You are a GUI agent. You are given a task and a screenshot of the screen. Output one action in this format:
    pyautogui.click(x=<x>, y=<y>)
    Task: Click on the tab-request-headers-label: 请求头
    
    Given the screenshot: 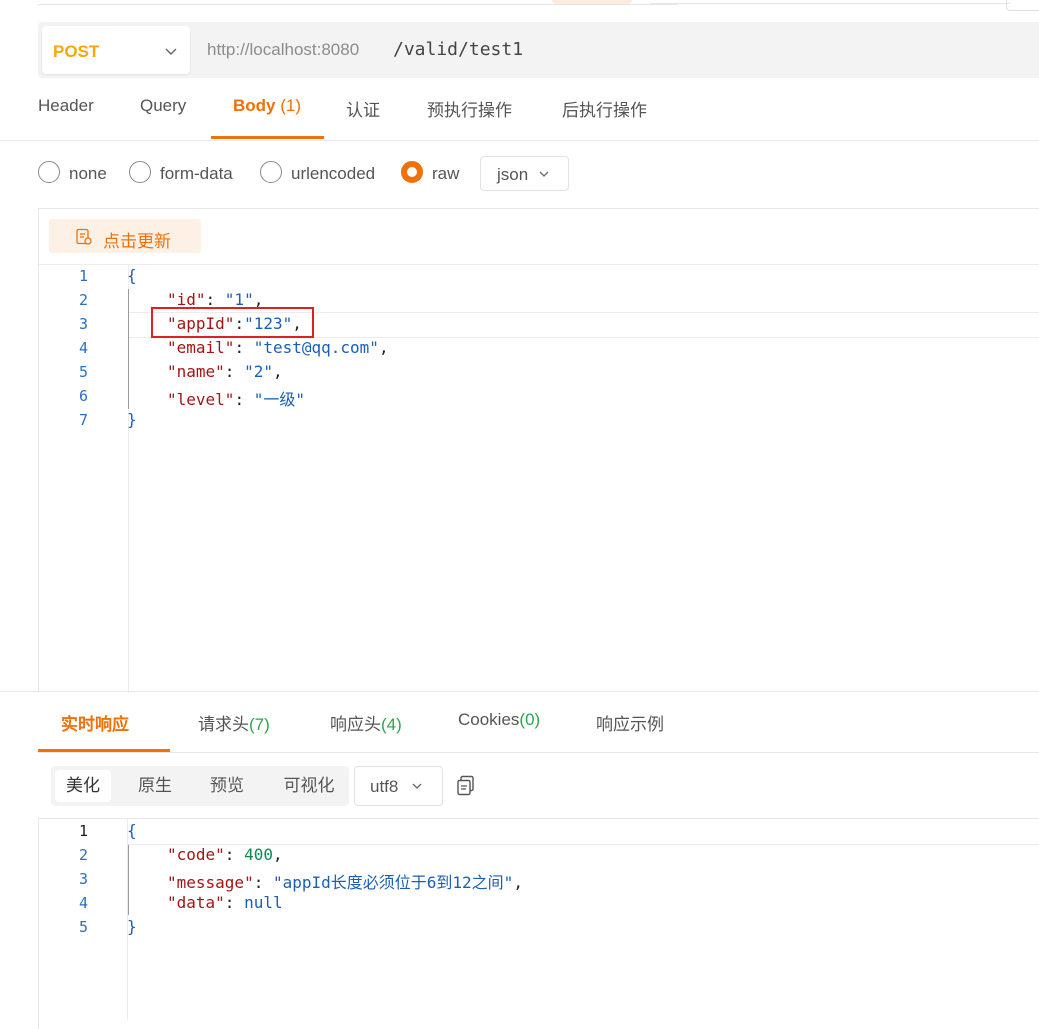 What is the action you would take?
    pyautogui.click(x=223, y=724)
    